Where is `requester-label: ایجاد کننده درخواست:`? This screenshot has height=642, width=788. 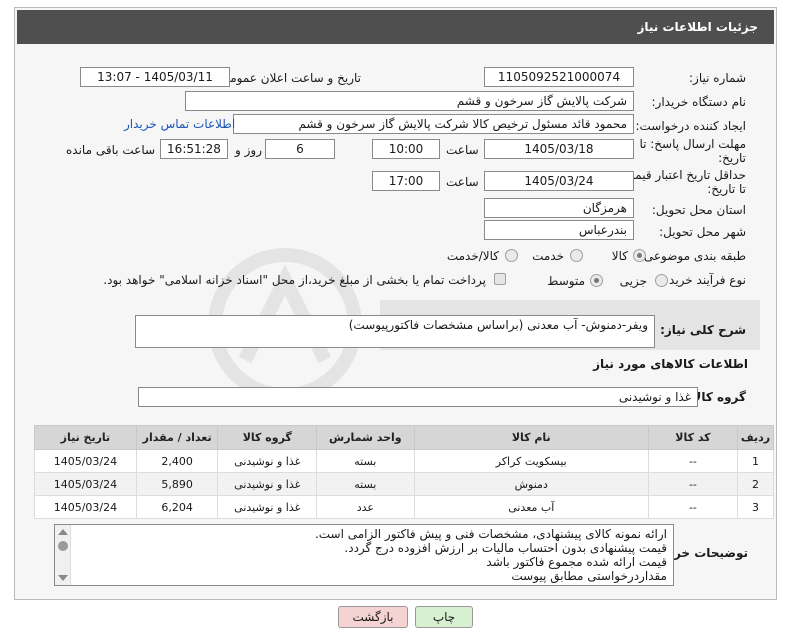 requester-label: ایجاد کننده درخواست: is located at coordinates (690, 126).